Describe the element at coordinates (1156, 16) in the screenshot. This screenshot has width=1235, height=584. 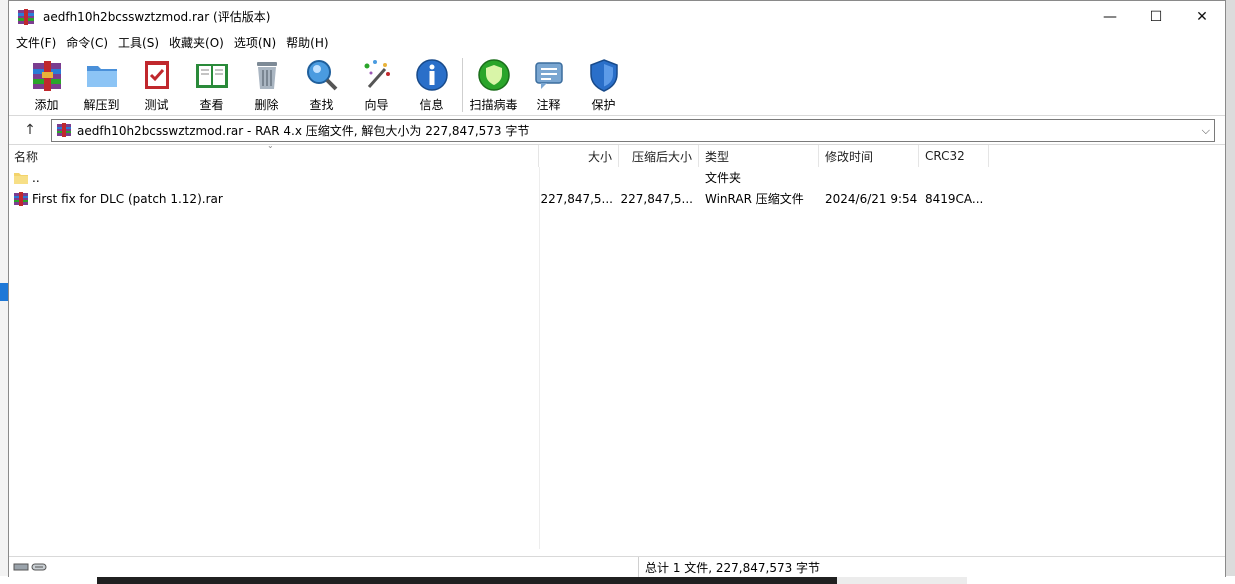
I see `maximize-button: ☐` at that location.